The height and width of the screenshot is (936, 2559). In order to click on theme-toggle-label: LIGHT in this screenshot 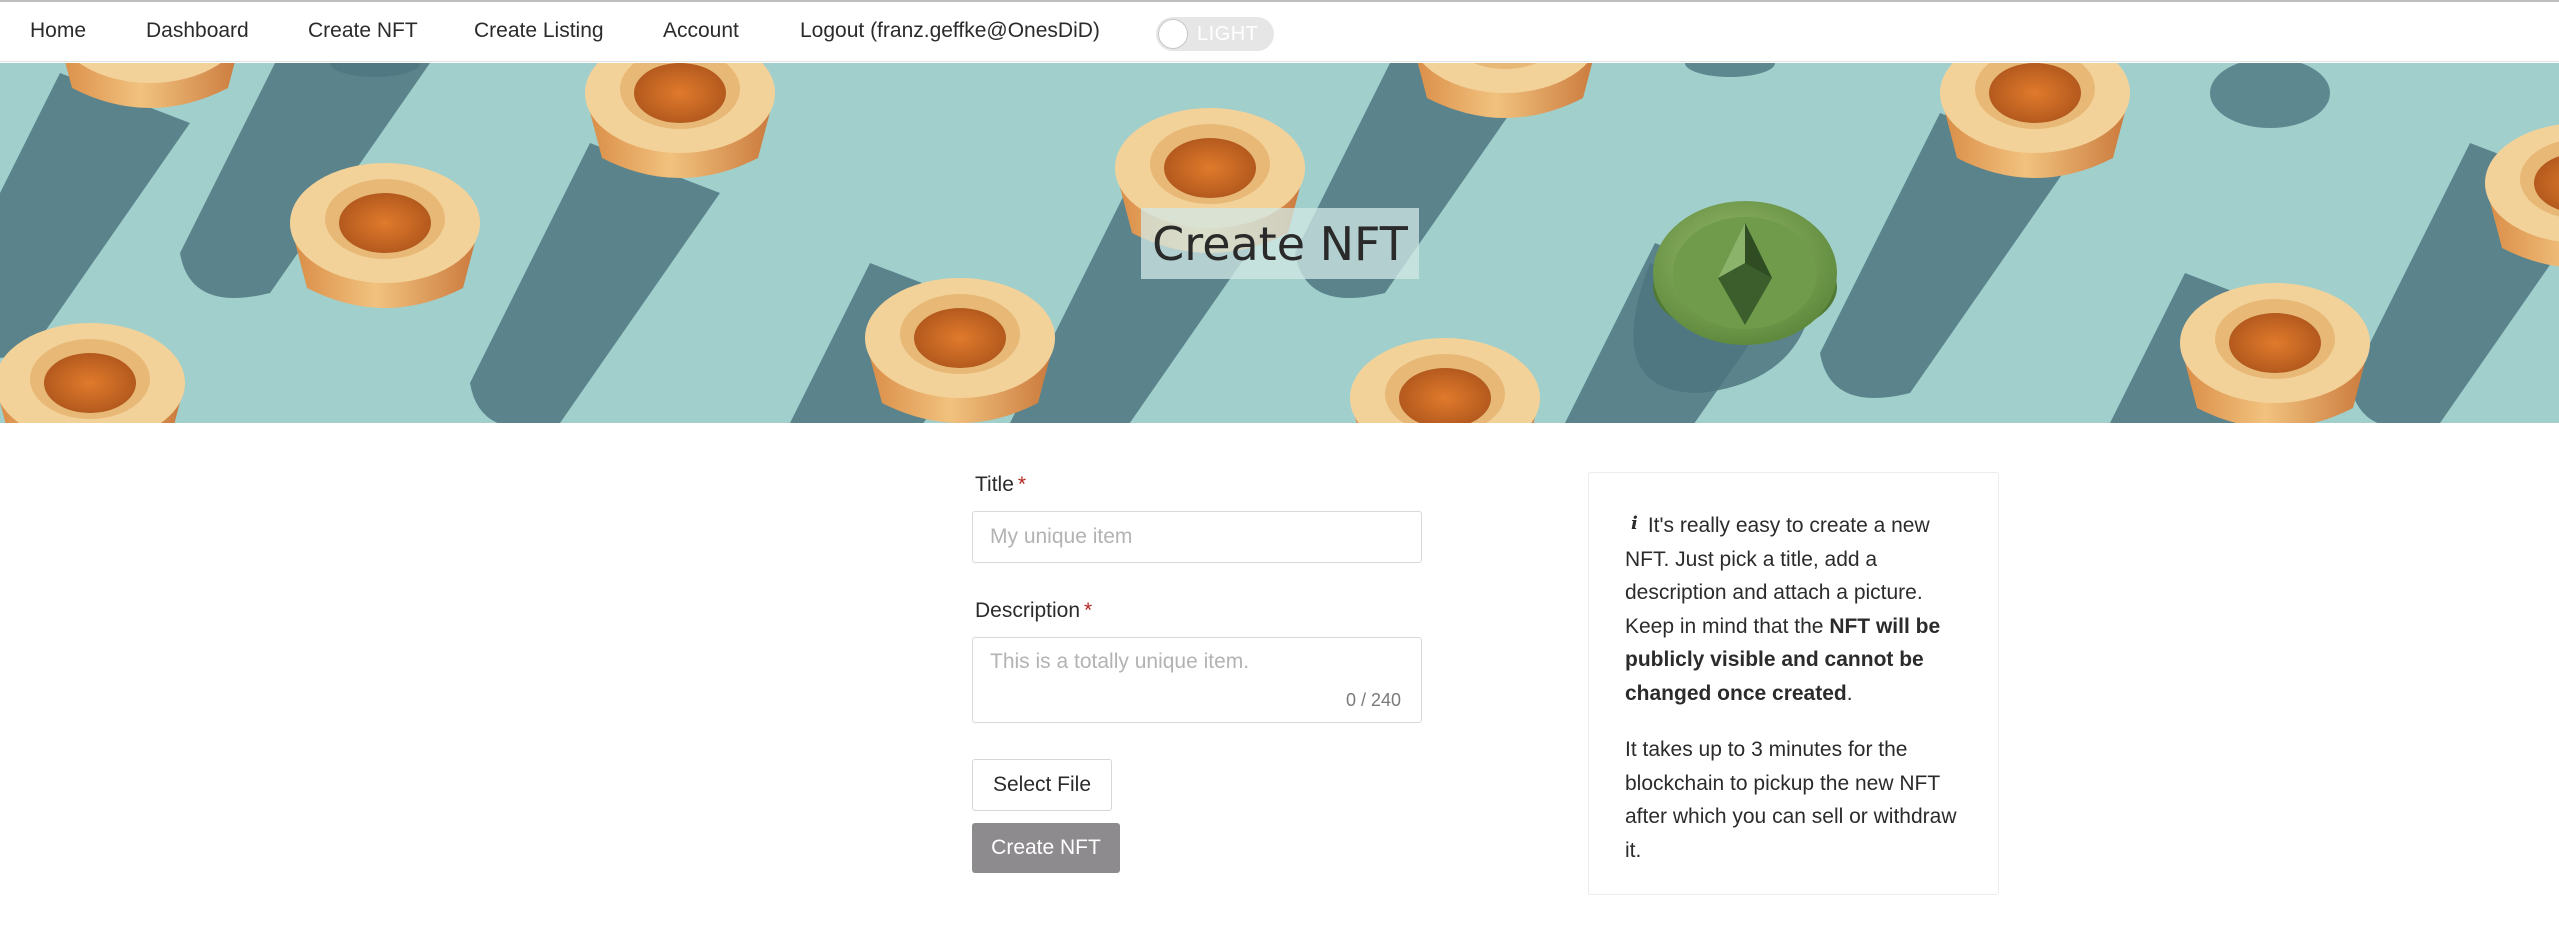, I will do `click(1228, 34)`.